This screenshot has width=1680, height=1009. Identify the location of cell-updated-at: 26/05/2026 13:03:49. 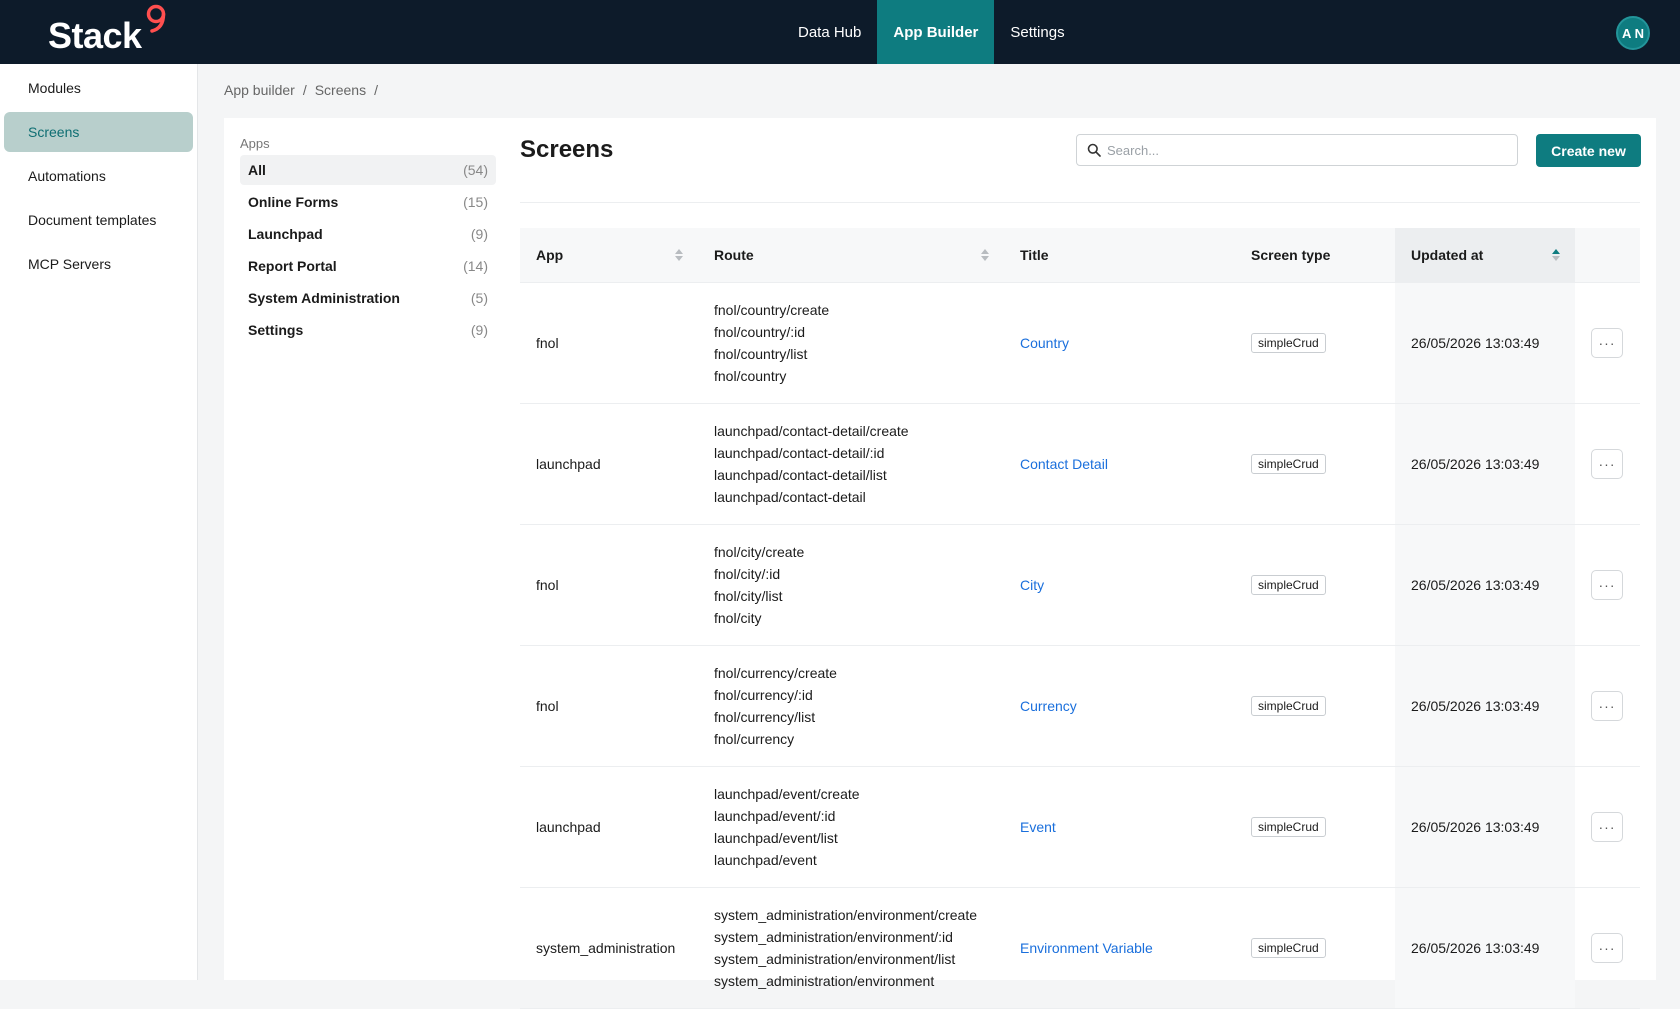
(1485, 948).